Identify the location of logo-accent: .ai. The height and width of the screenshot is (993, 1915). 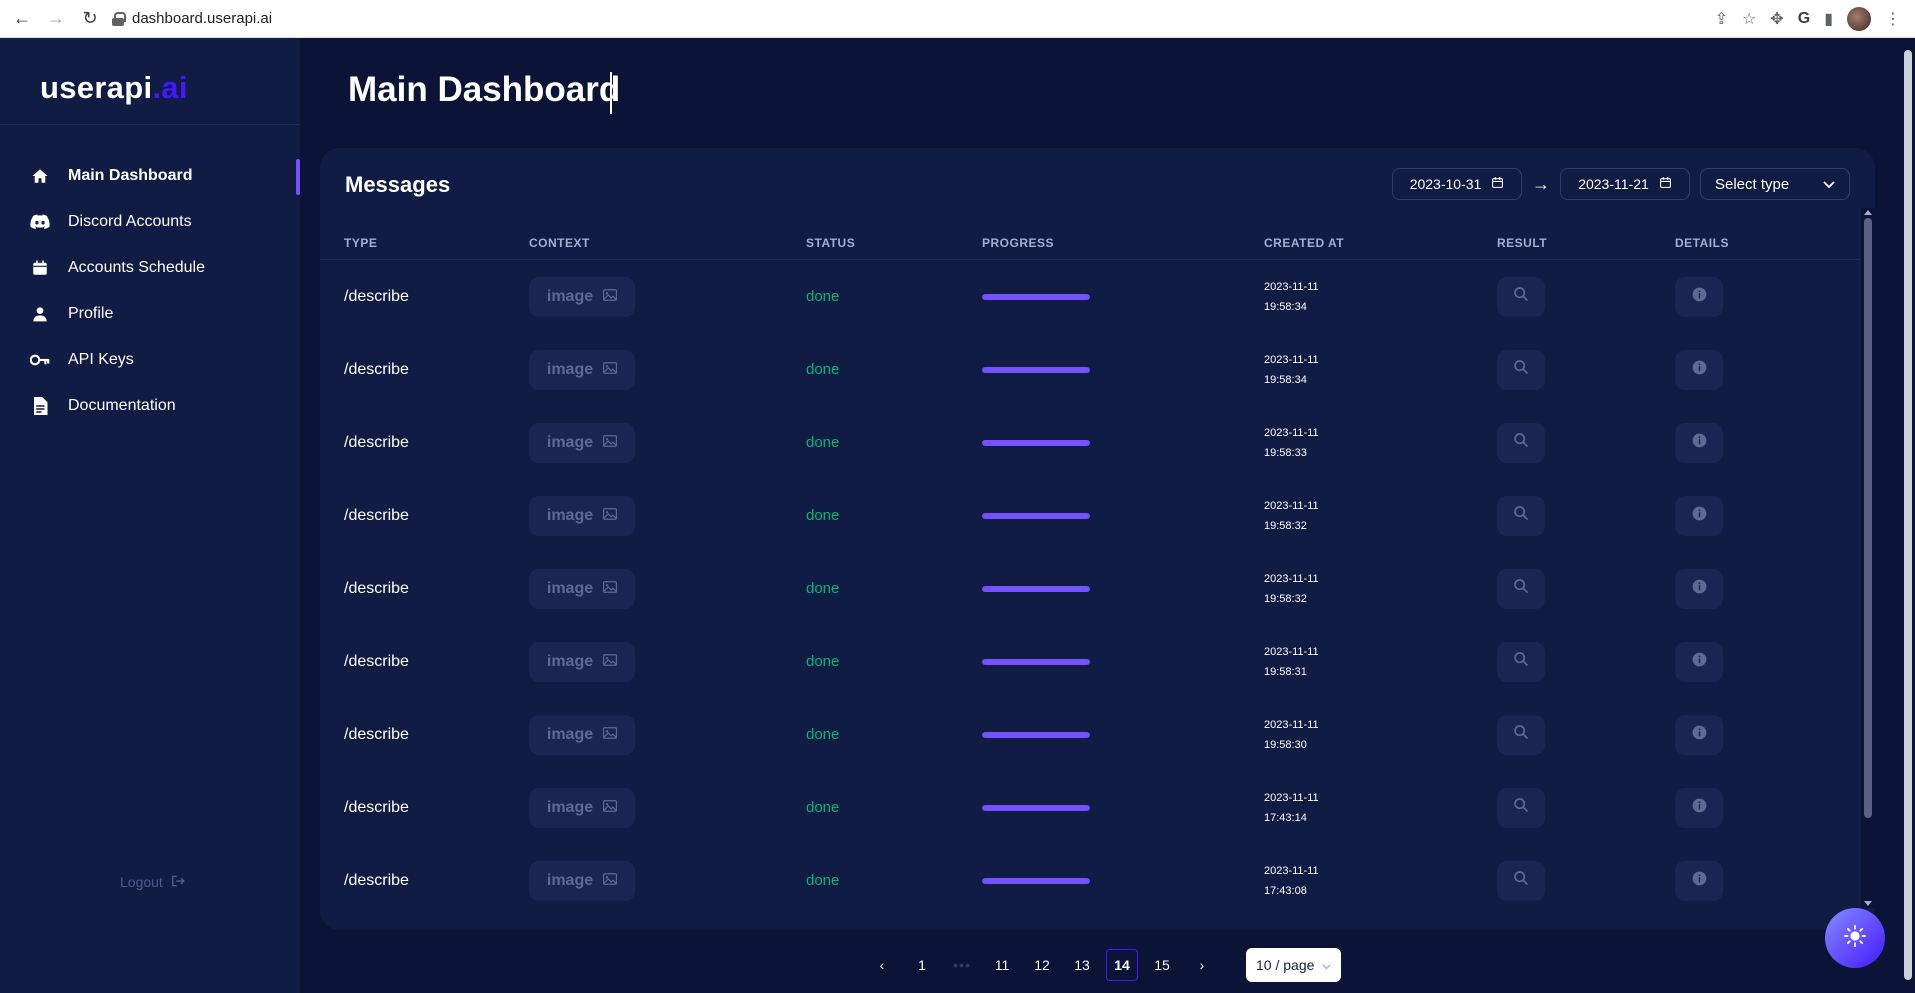
(170, 87).